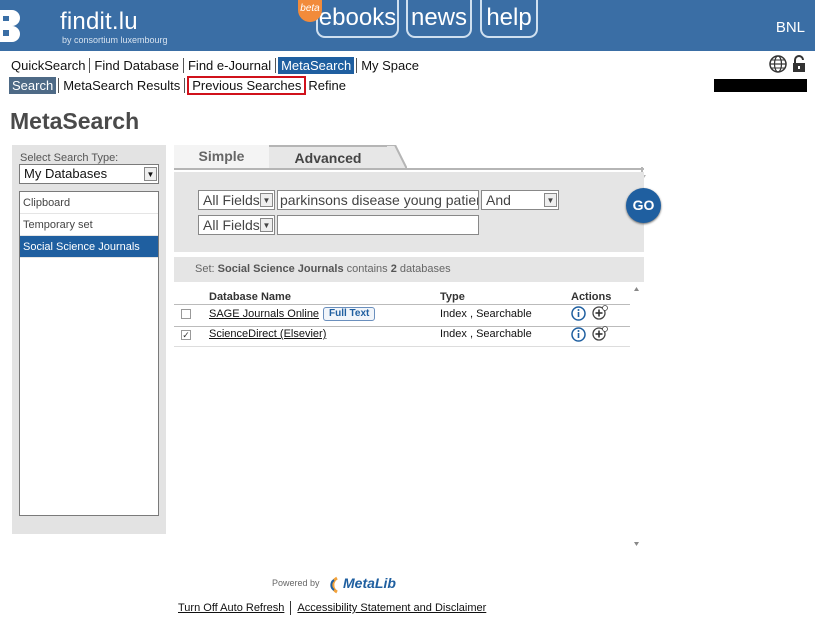 The width and height of the screenshot is (815, 641). I want to click on col-header-name: Database Name, so click(250, 297).